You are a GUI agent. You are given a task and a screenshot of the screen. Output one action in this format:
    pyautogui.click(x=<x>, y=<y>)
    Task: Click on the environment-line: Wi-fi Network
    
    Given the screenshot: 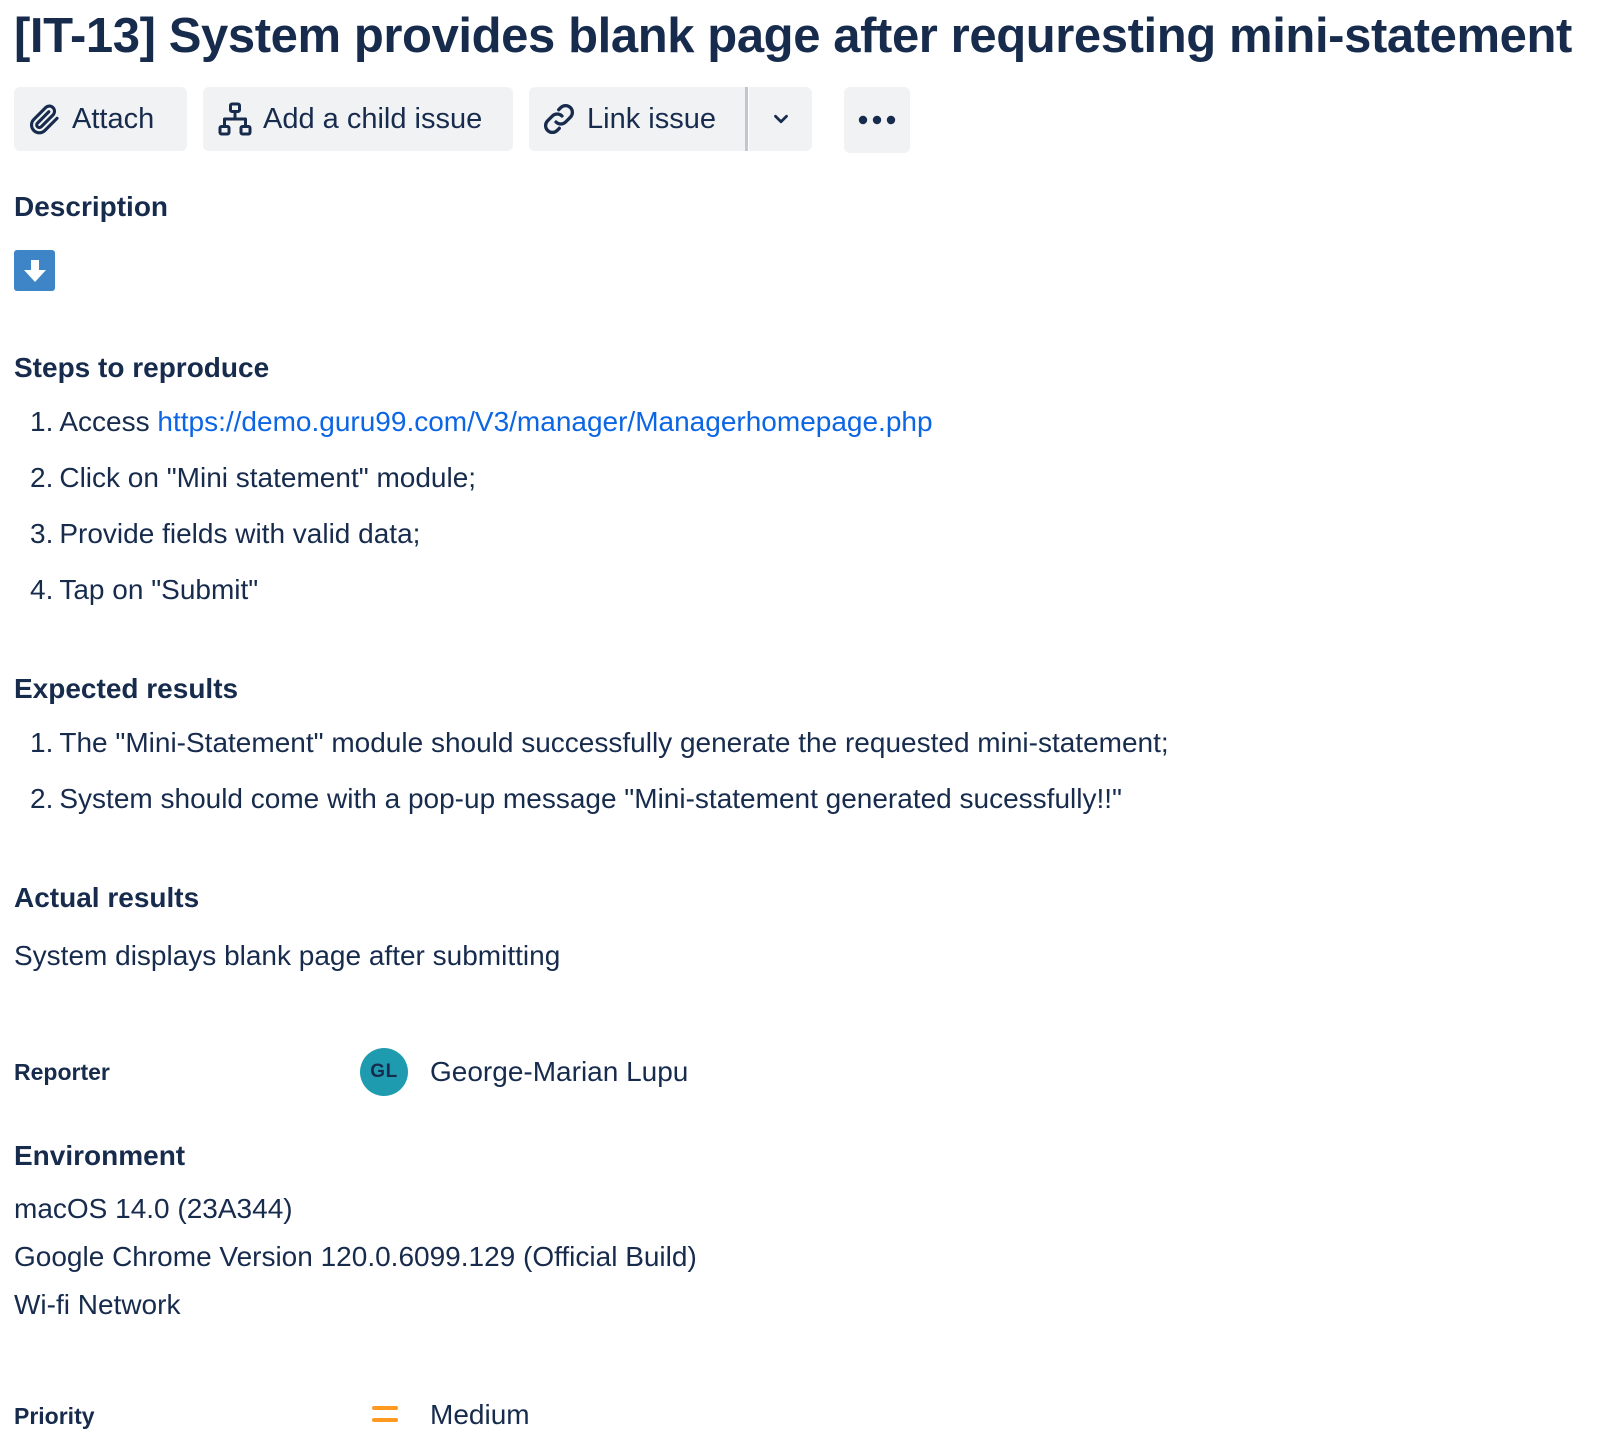 What is the action you would take?
    pyautogui.click(x=97, y=1304)
    